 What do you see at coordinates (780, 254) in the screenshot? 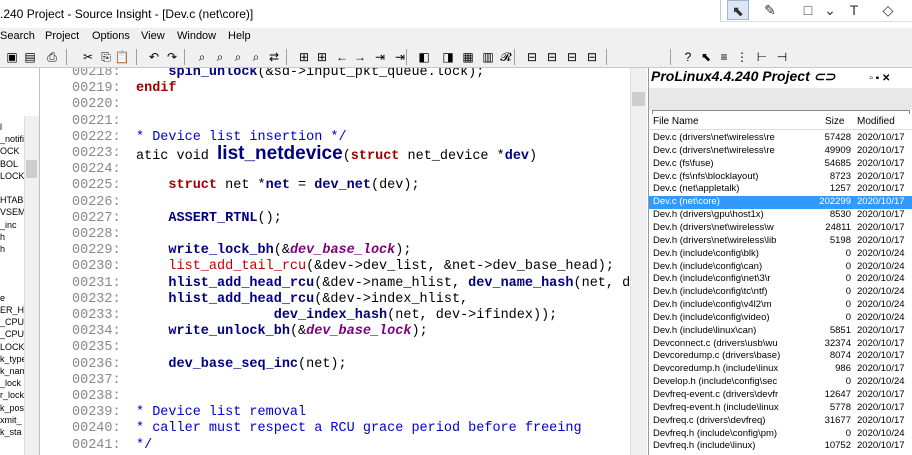
I see `file-row: Dev.h (include\config\blk) 0 2020/10/24` at bounding box center [780, 254].